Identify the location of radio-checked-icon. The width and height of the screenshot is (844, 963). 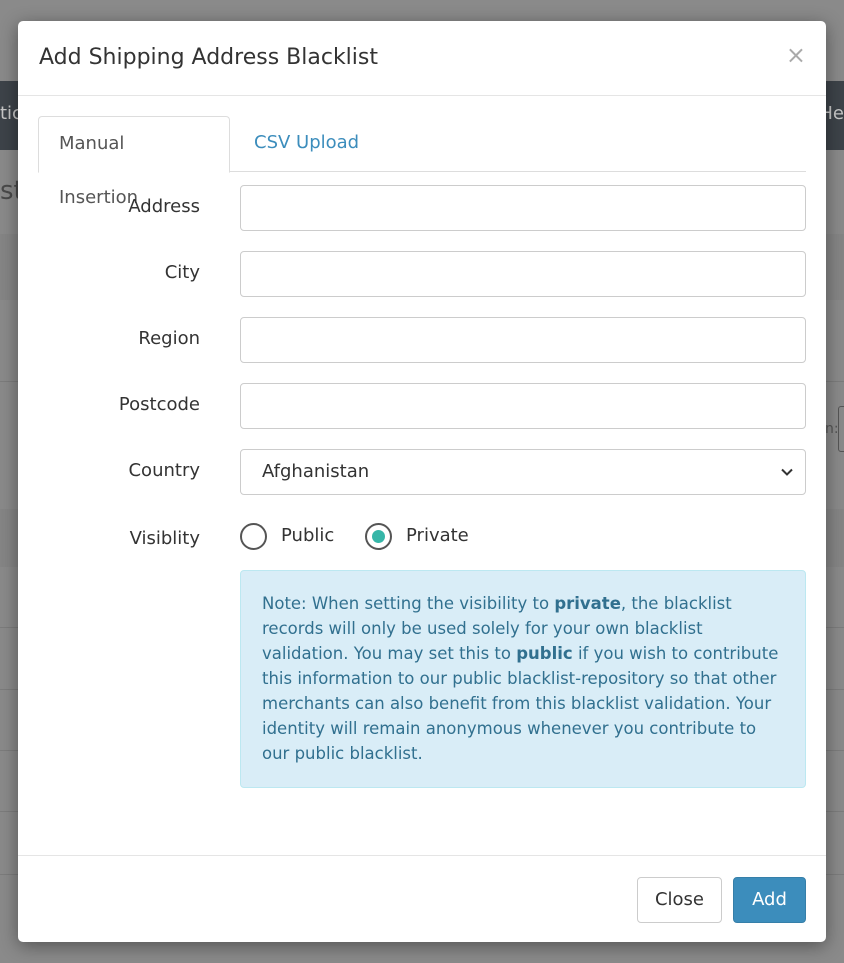
(378, 536).